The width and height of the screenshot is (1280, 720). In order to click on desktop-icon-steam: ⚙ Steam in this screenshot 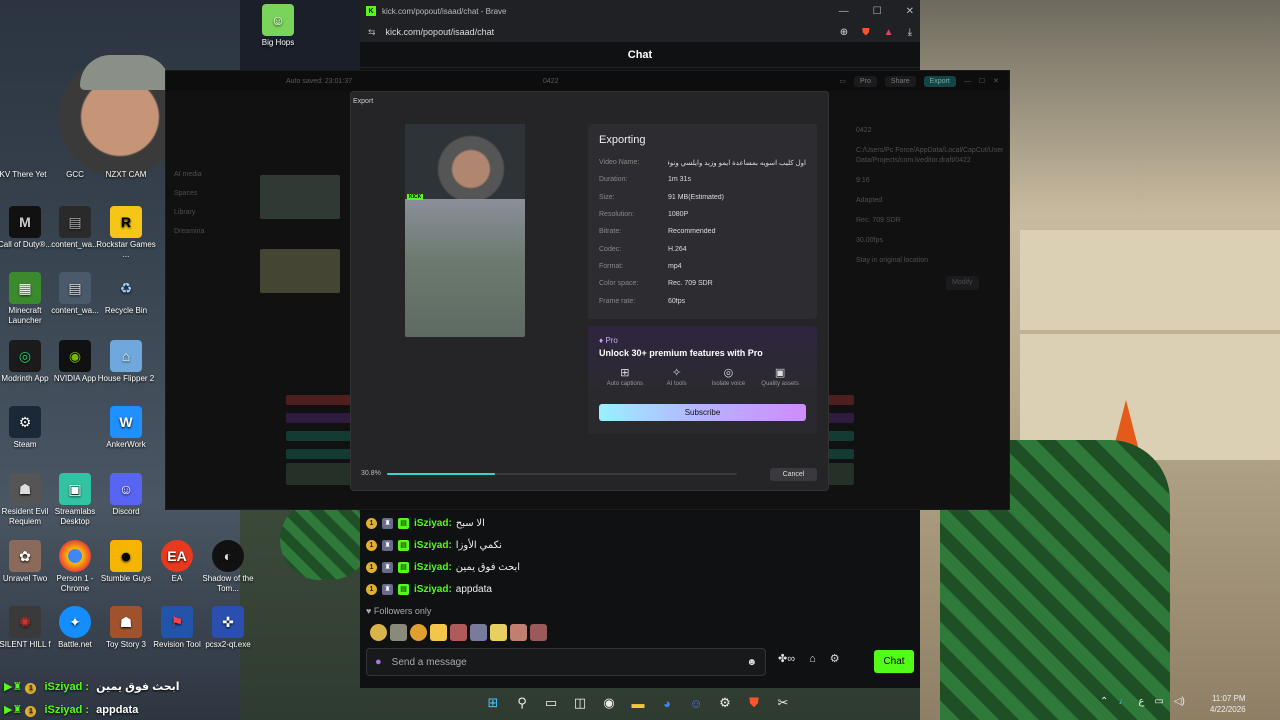, I will do `click(29, 428)`.